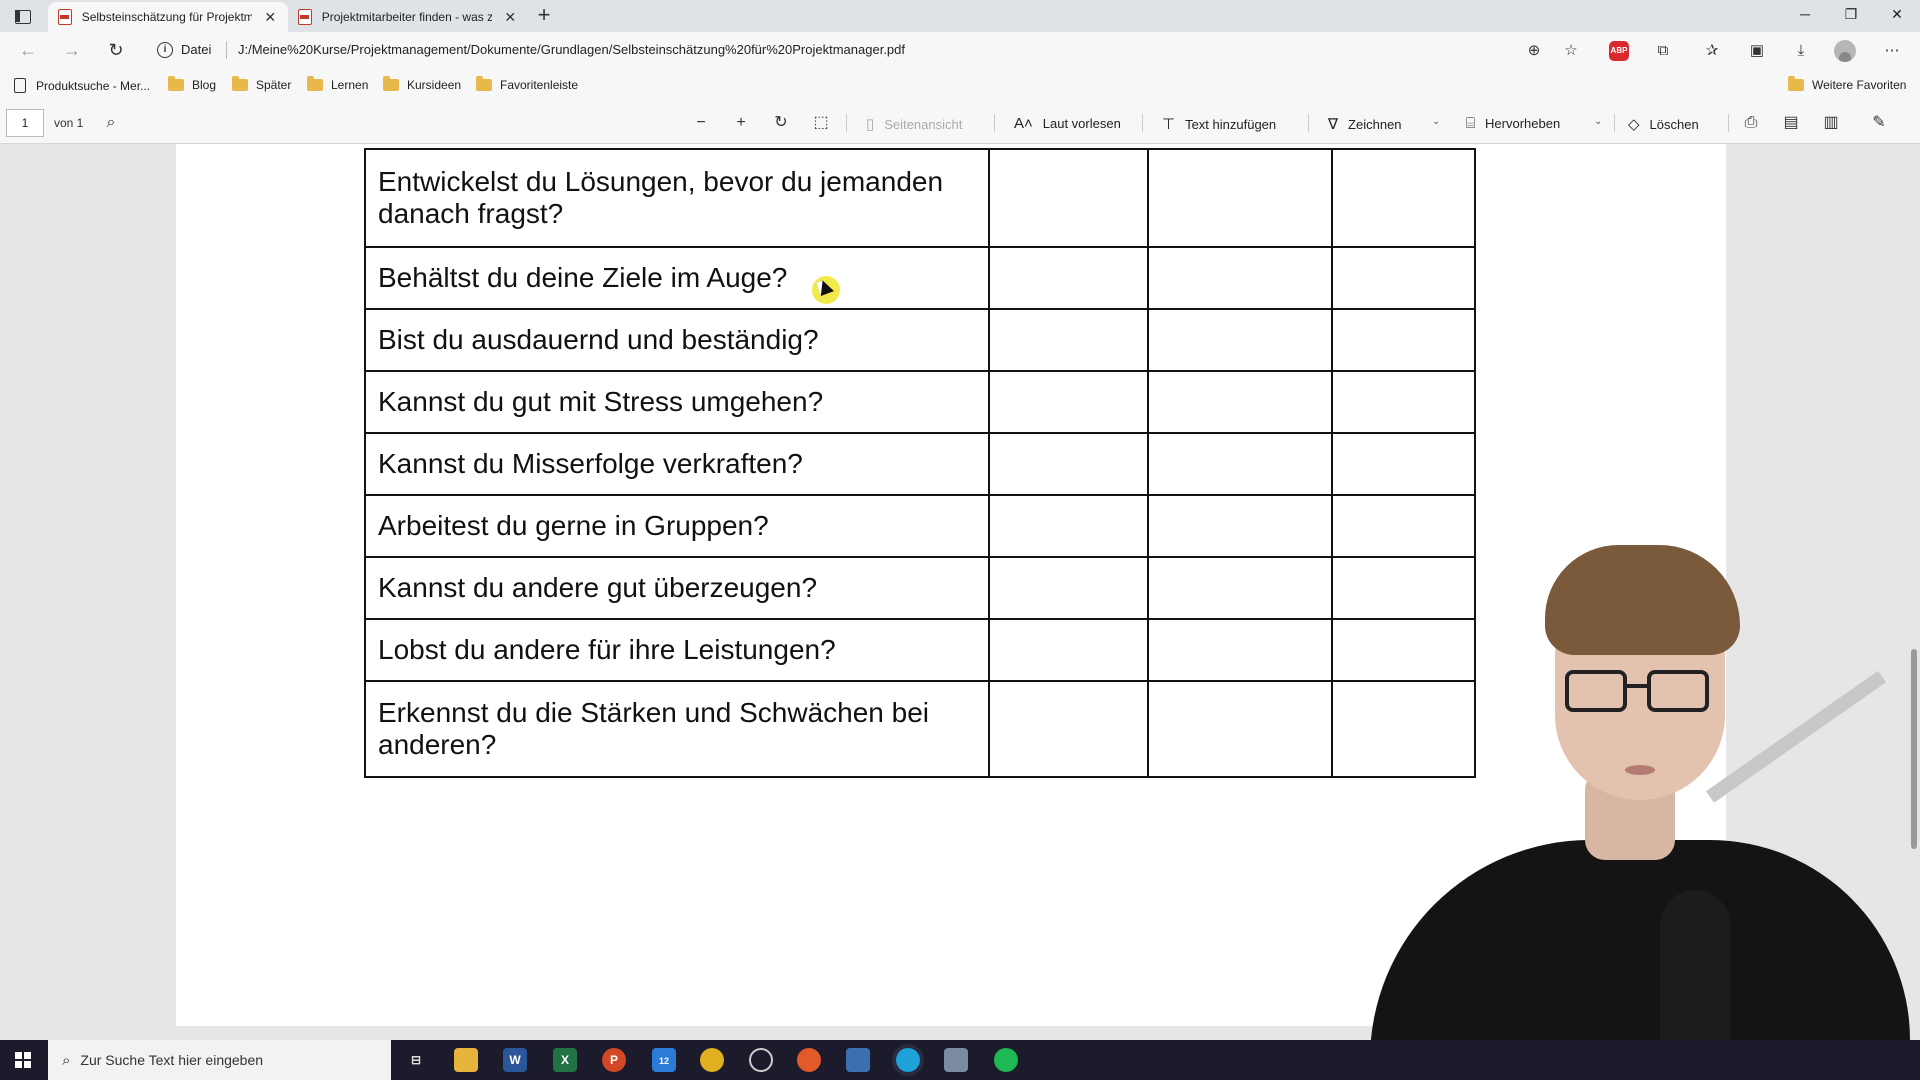 The image size is (1920, 1080). I want to click on read-aloud-button: A˄ Laut vorlesen, so click(1067, 123).